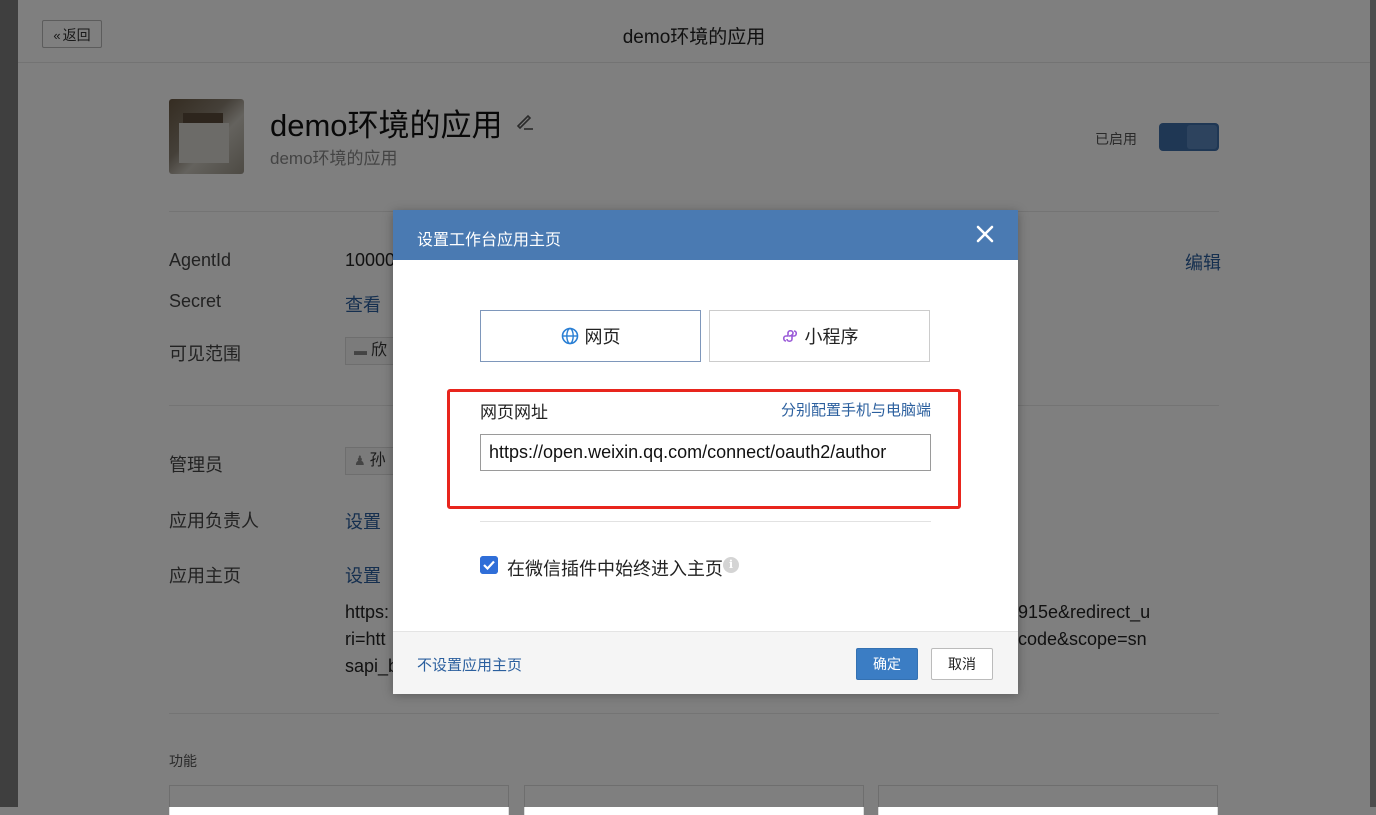 This screenshot has height=815, width=1376. I want to click on miniprogram-icon, so click(789, 336).